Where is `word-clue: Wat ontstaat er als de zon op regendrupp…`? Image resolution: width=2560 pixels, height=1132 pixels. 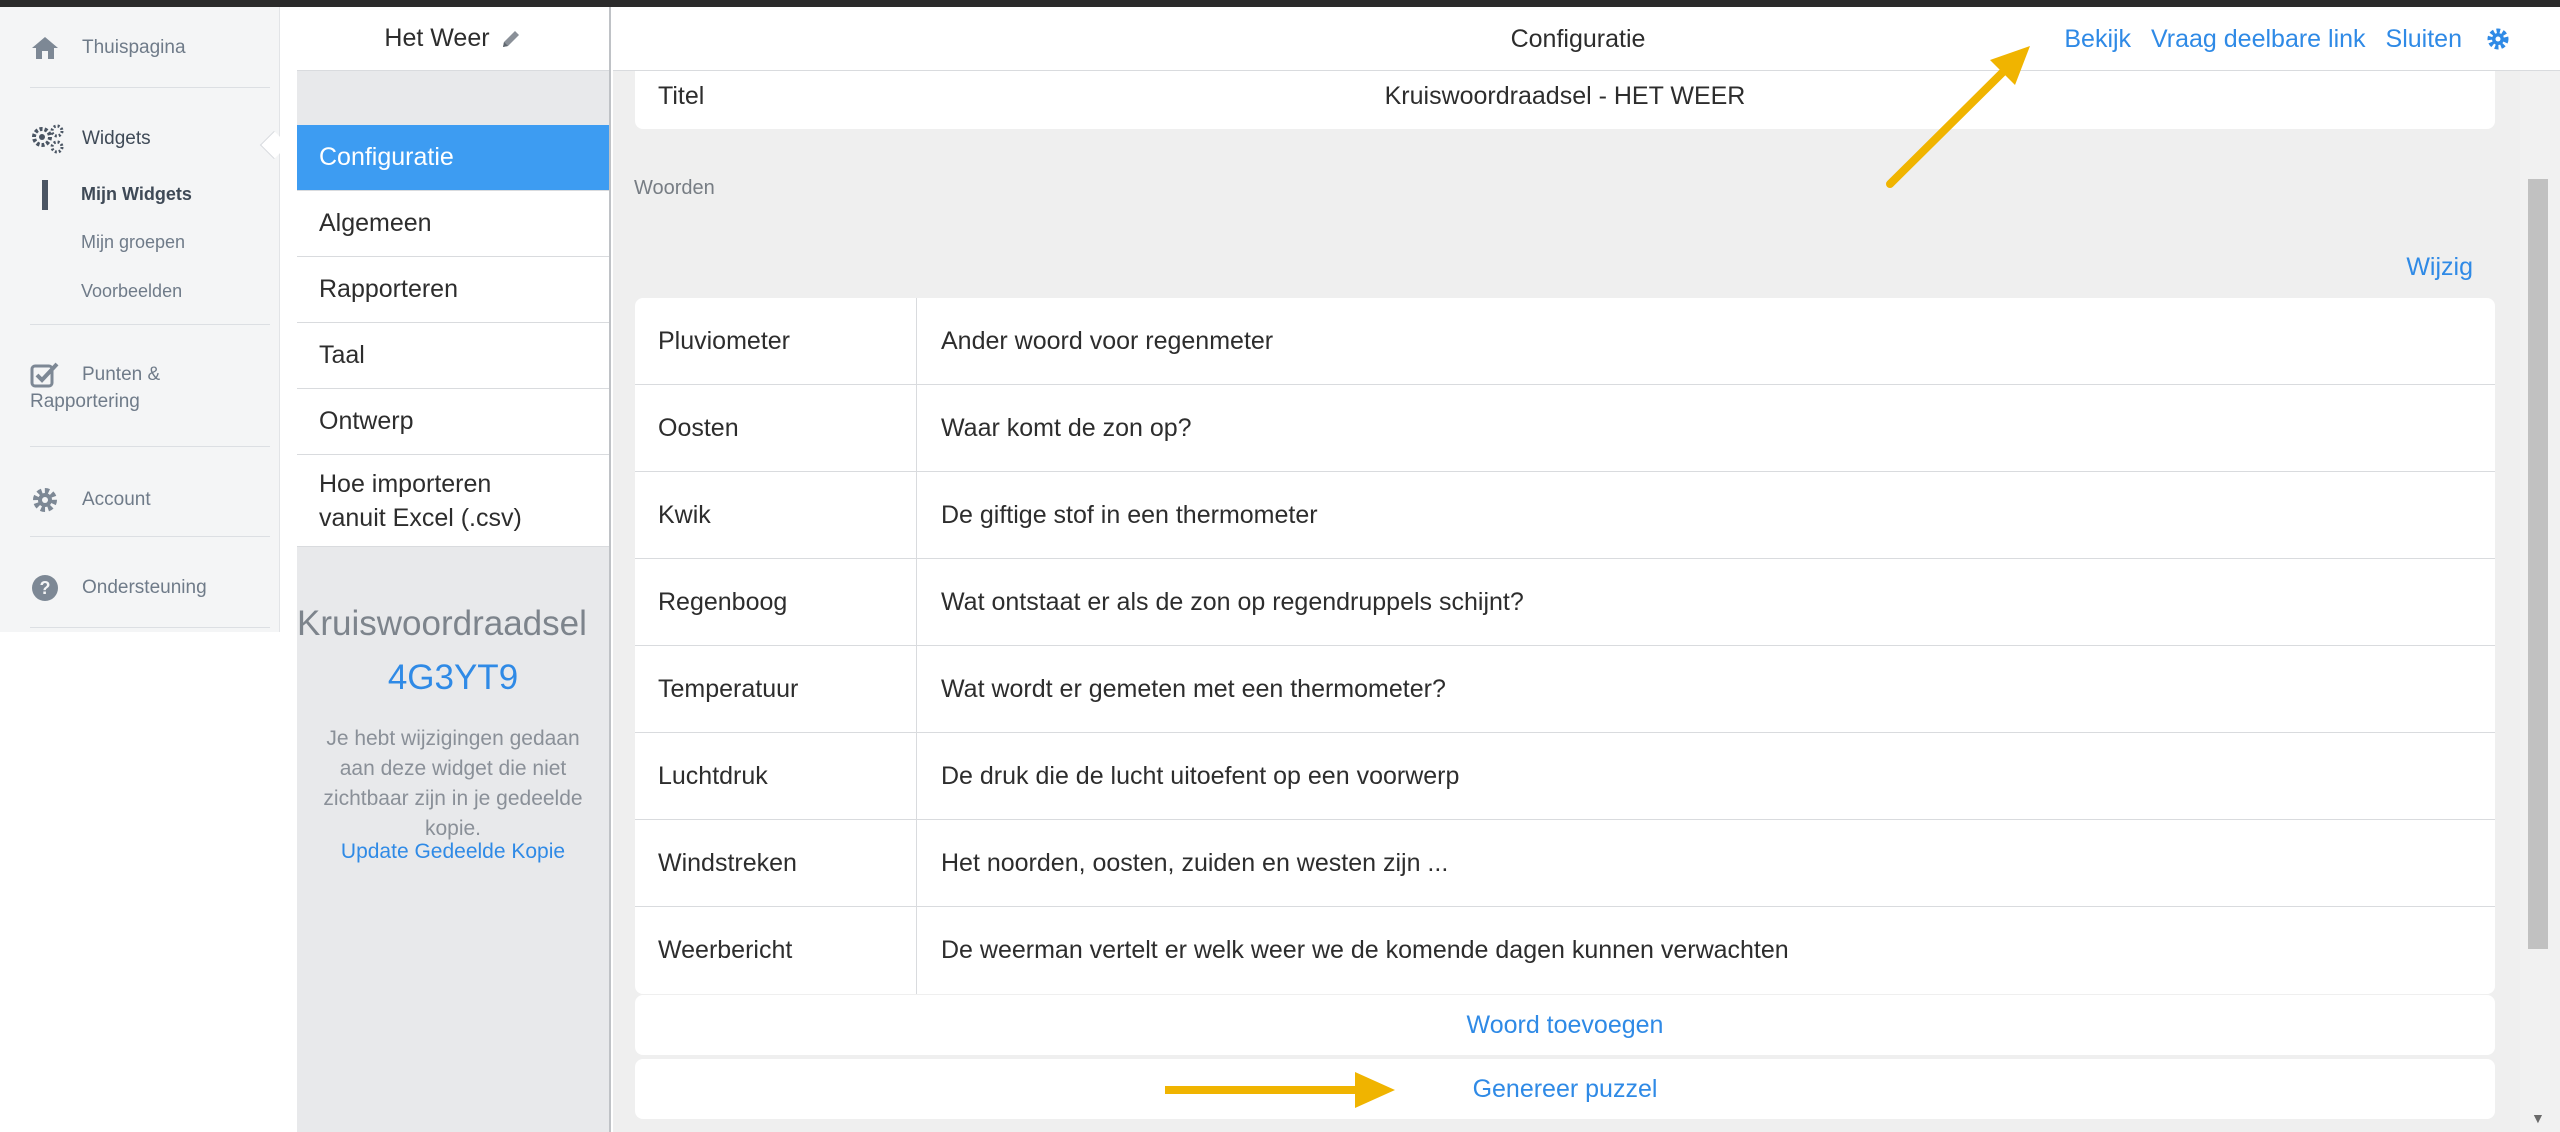
word-clue: Wat ontstaat er als de zon op regendrupp… is located at coordinates (1232, 602).